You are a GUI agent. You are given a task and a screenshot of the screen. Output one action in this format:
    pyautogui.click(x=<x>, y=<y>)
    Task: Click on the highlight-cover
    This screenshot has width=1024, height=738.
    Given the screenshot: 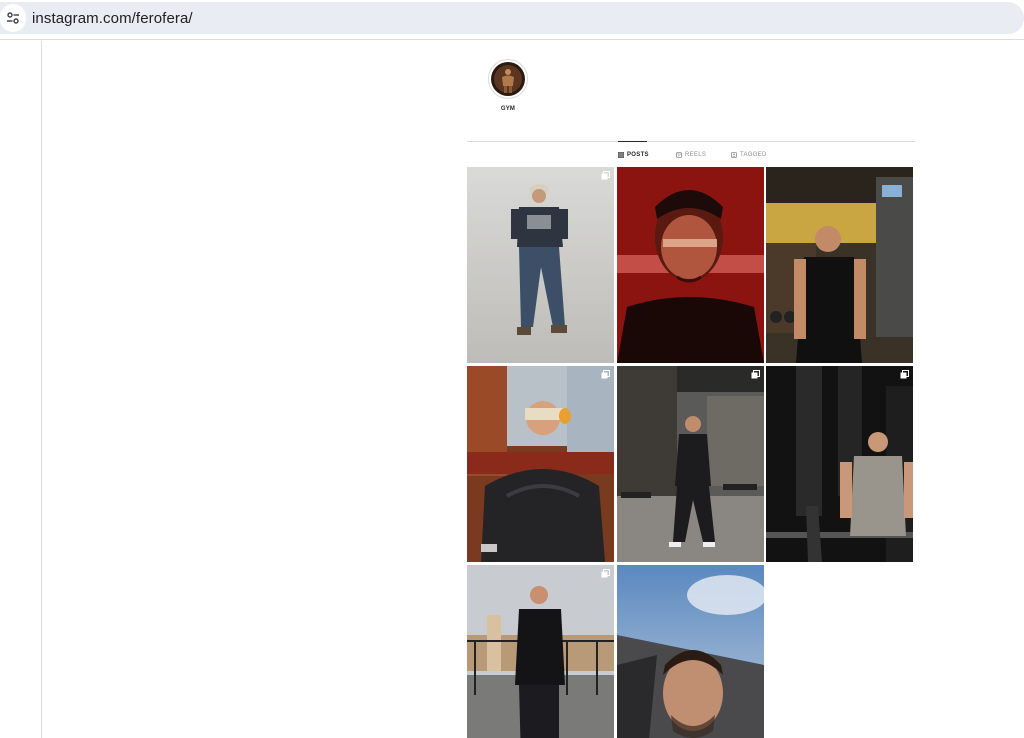 What is the action you would take?
    pyautogui.click(x=508, y=79)
    